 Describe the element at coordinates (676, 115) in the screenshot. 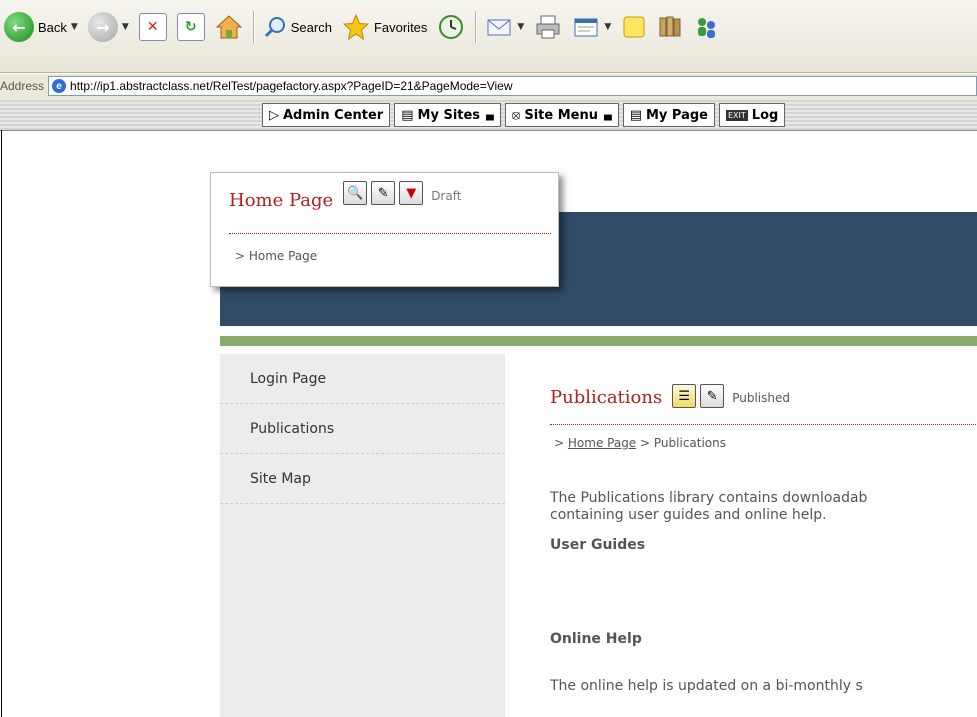

I see `my-page-label: My Page` at that location.